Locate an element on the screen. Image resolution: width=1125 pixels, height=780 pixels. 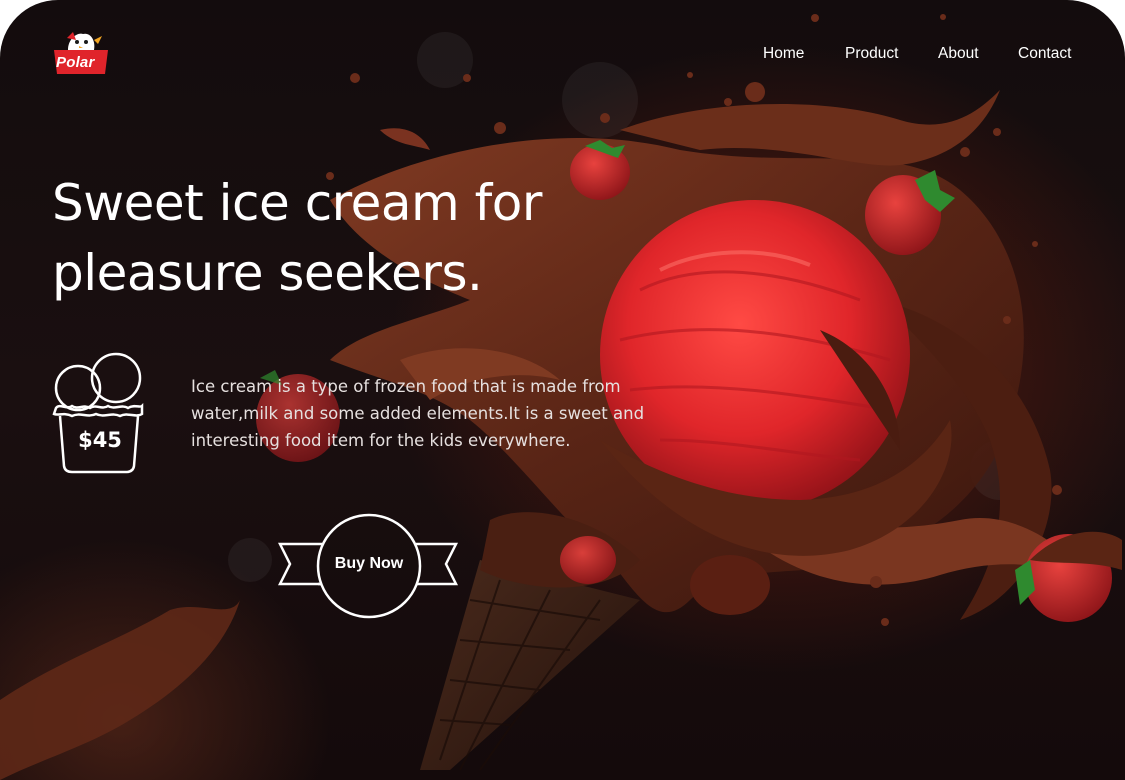
nav-about: About is located at coordinates (958, 54).